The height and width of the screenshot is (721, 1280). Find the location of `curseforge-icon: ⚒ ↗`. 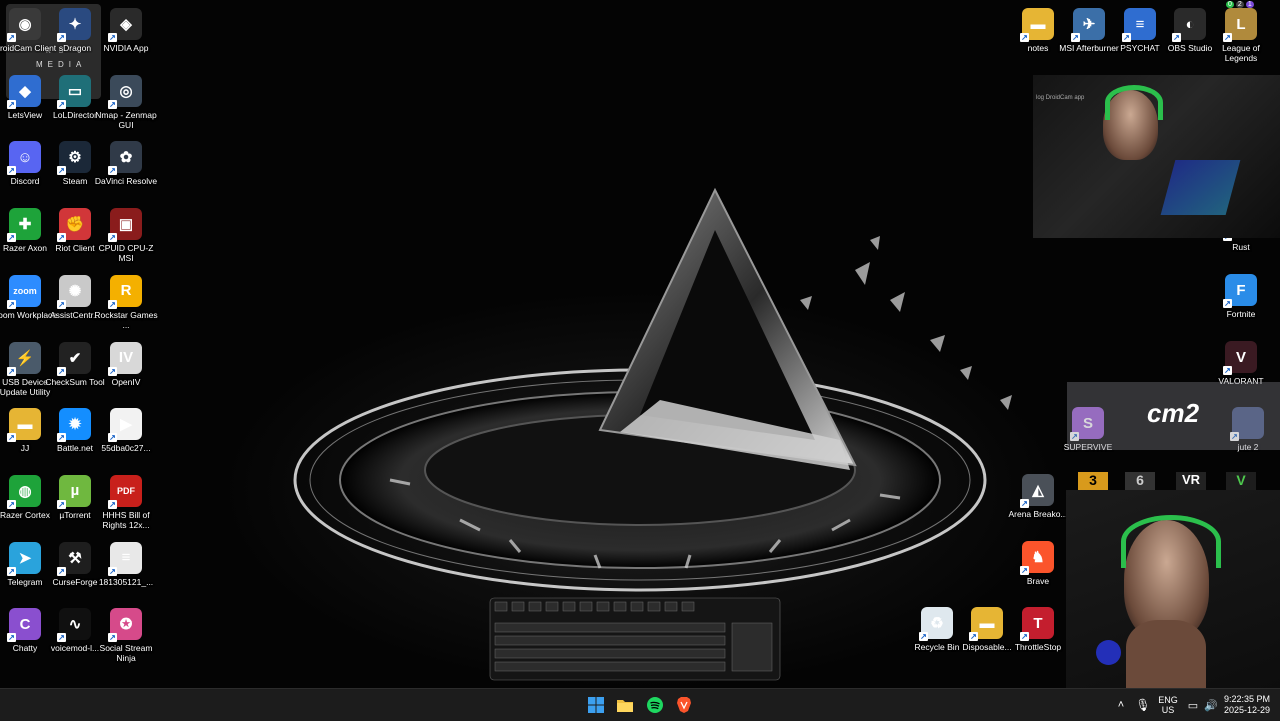

curseforge-icon: ⚒ ↗ is located at coordinates (74, 558).